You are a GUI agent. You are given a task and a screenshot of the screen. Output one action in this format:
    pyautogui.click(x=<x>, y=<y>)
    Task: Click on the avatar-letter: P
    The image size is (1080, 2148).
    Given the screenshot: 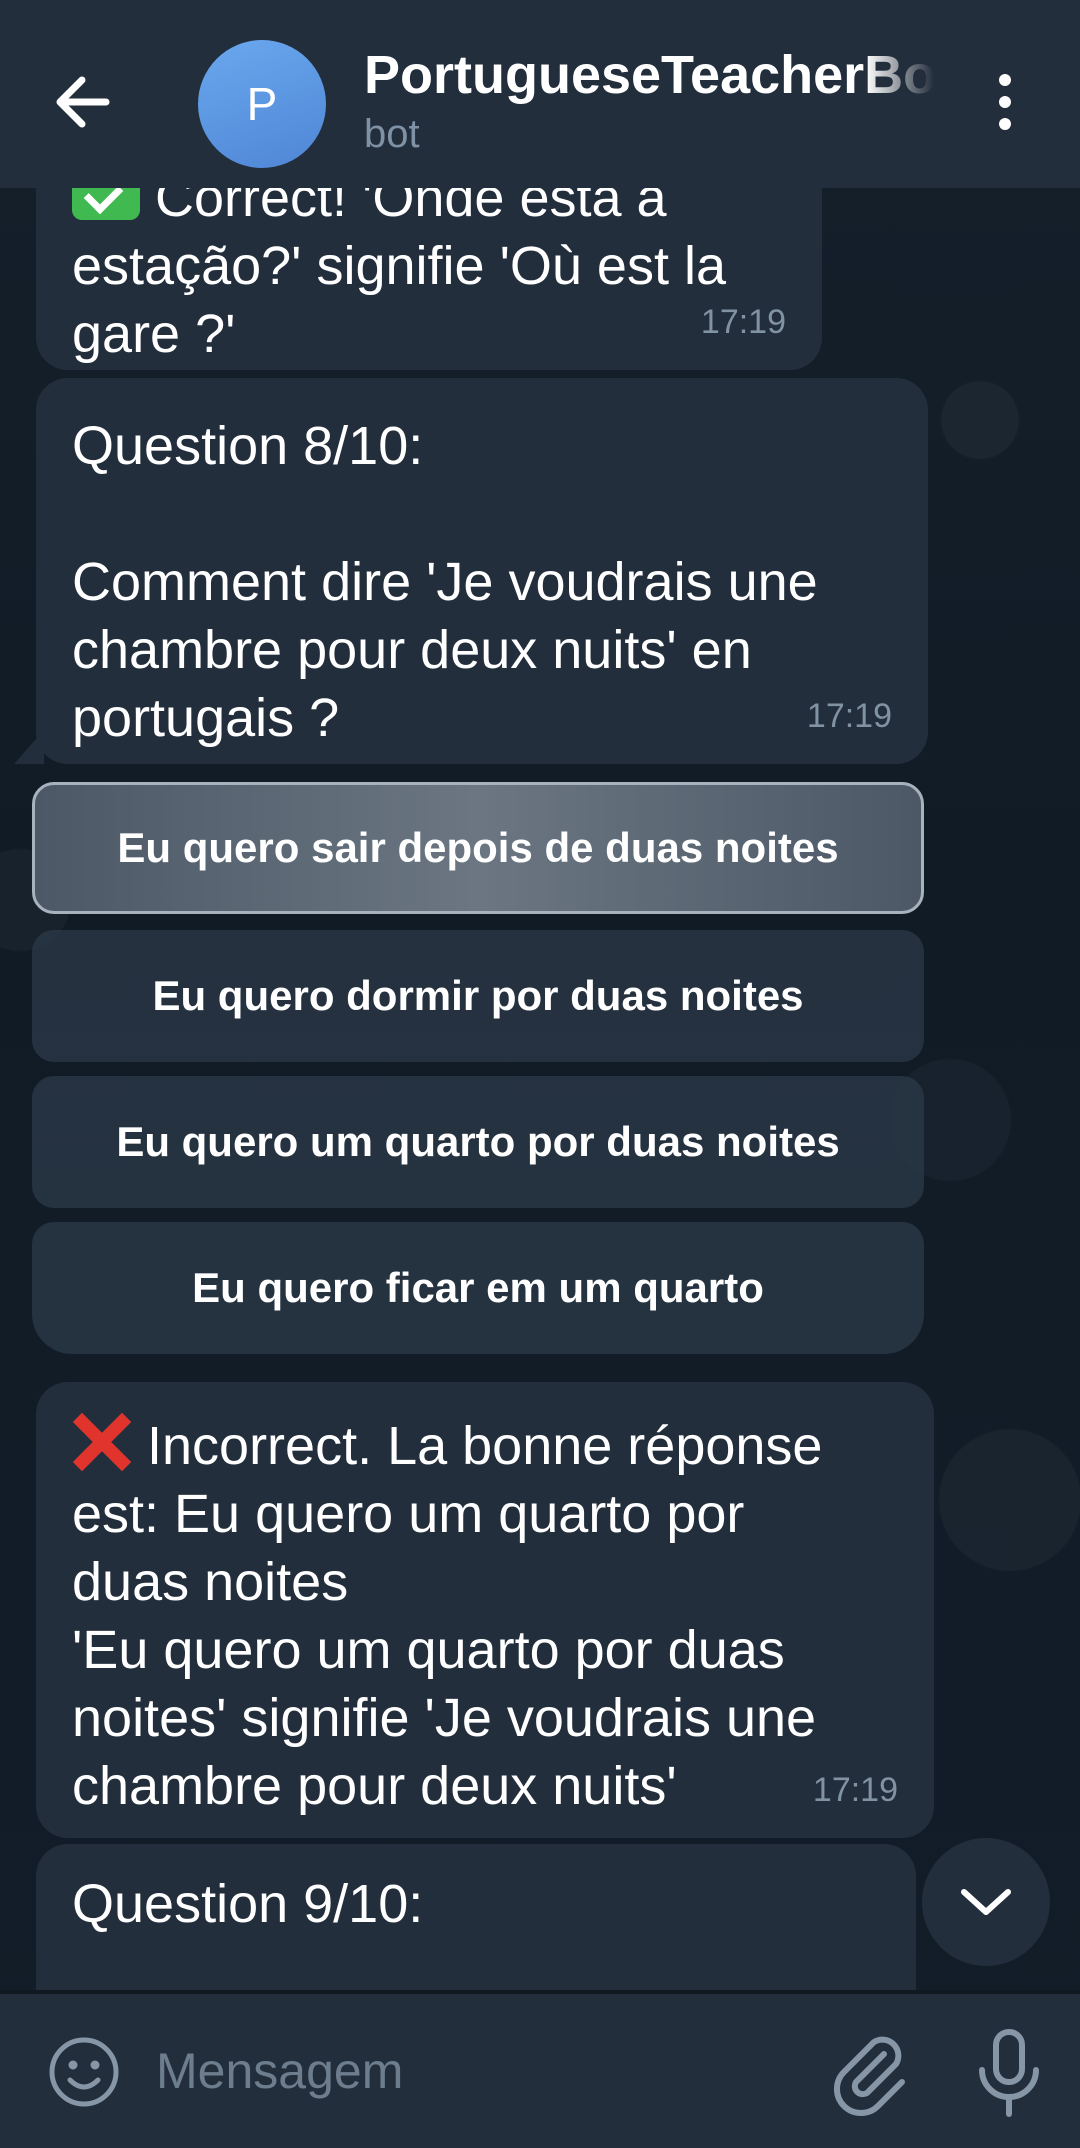 What is the action you would take?
    pyautogui.click(x=262, y=104)
    